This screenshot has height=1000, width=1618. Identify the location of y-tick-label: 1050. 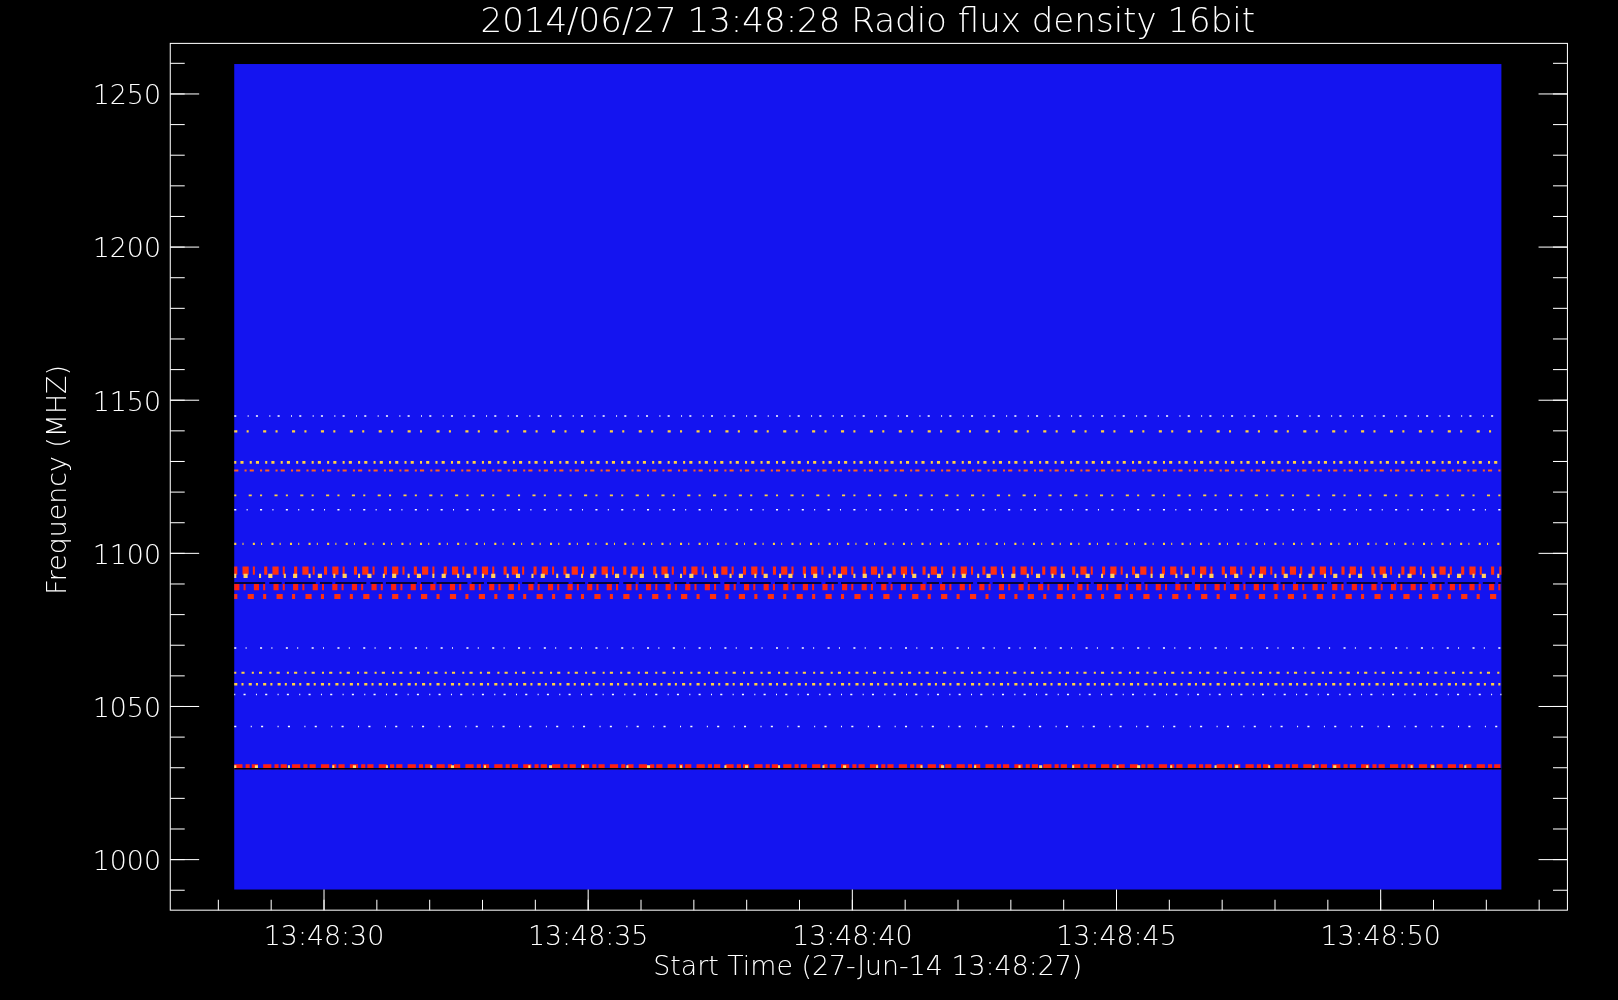
(126, 707).